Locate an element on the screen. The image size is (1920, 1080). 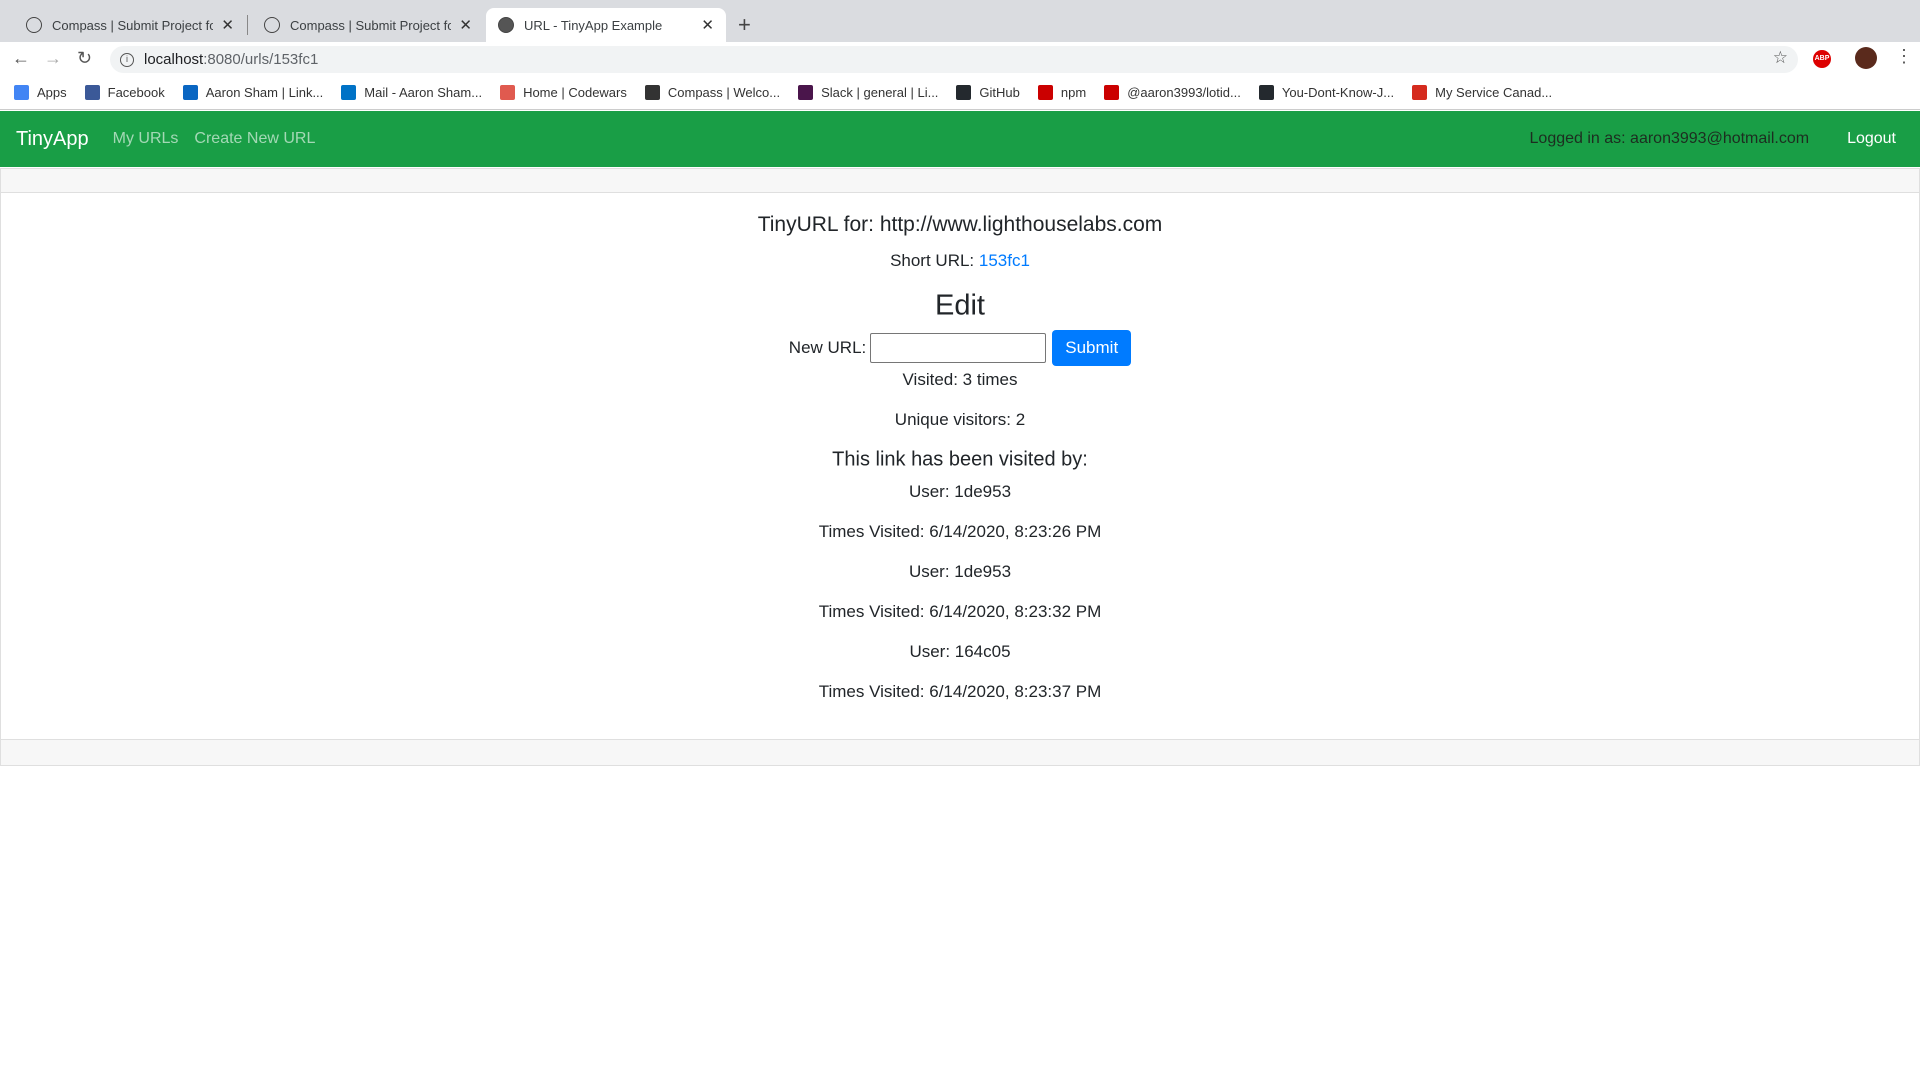
bookmark-item: GitHub is located at coordinates (988, 92).